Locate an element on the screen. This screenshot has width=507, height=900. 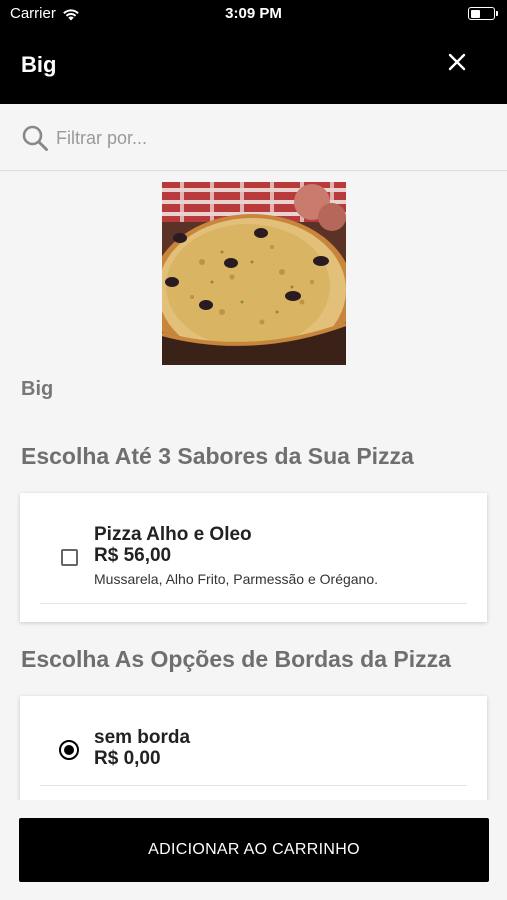
status-time: 3:09 PM is located at coordinates (253, 13).